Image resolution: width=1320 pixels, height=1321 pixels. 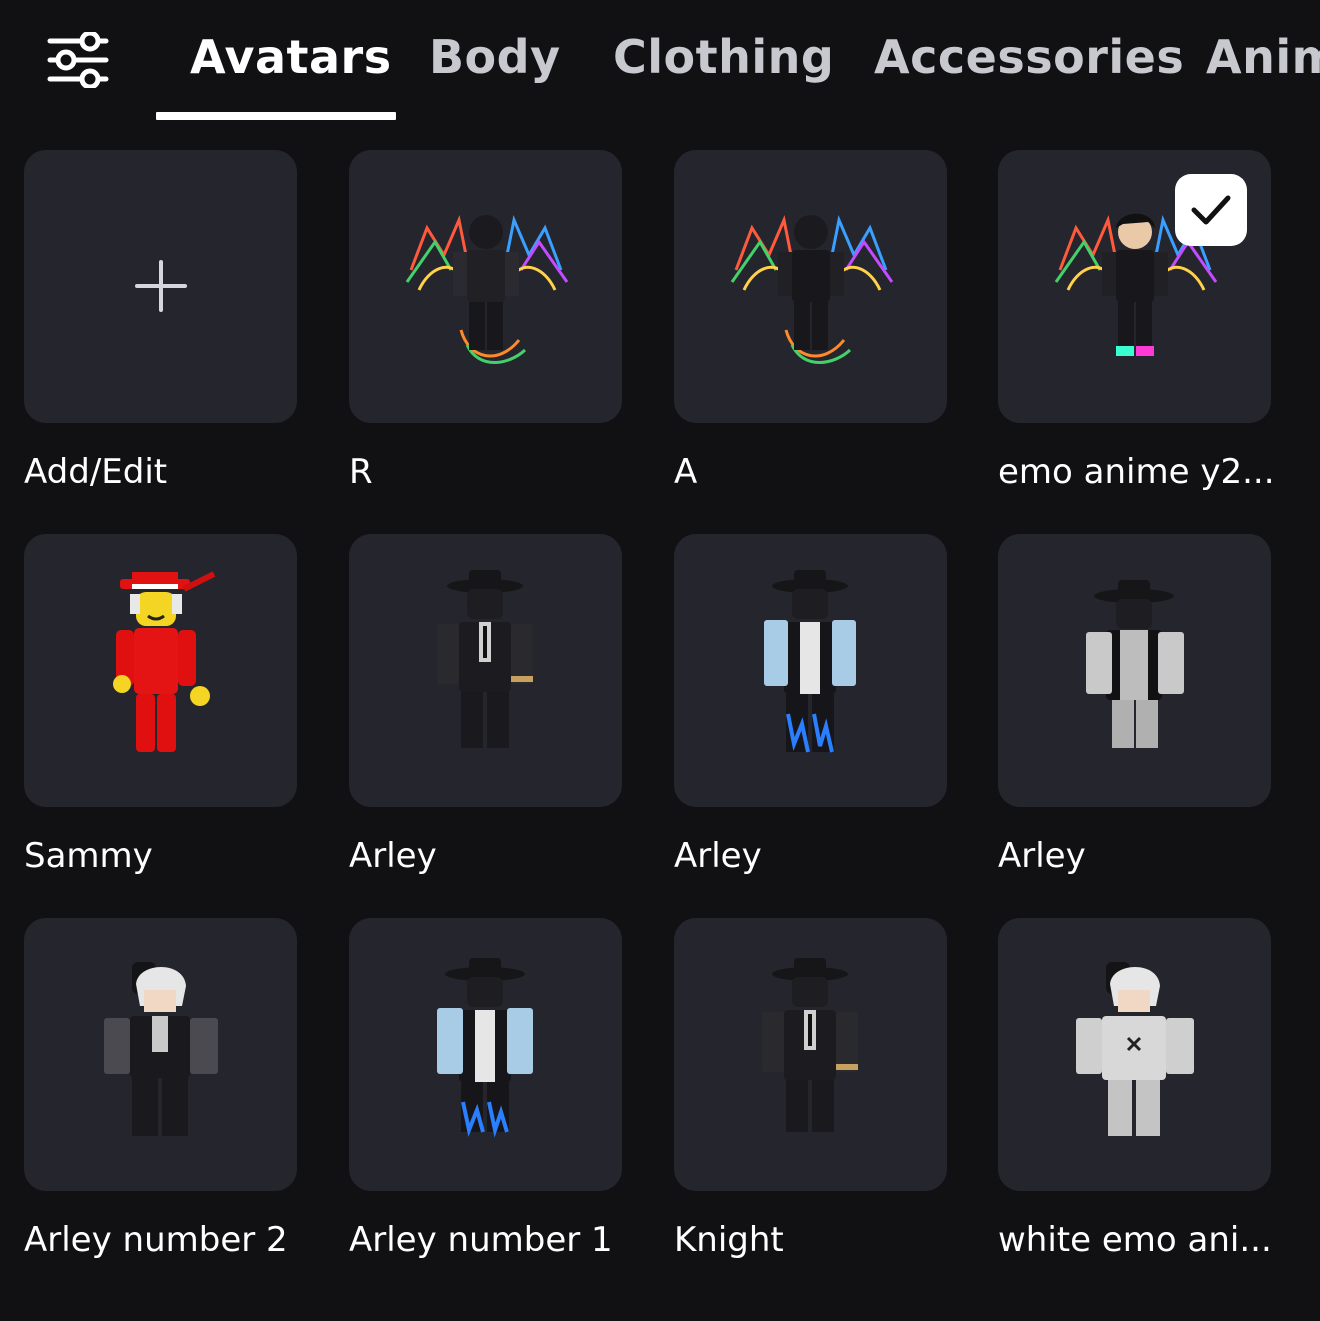 What do you see at coordinates (1211, 210) in the screenshot?
I see `selected-check-icon` at bounding box center [1211, 210].